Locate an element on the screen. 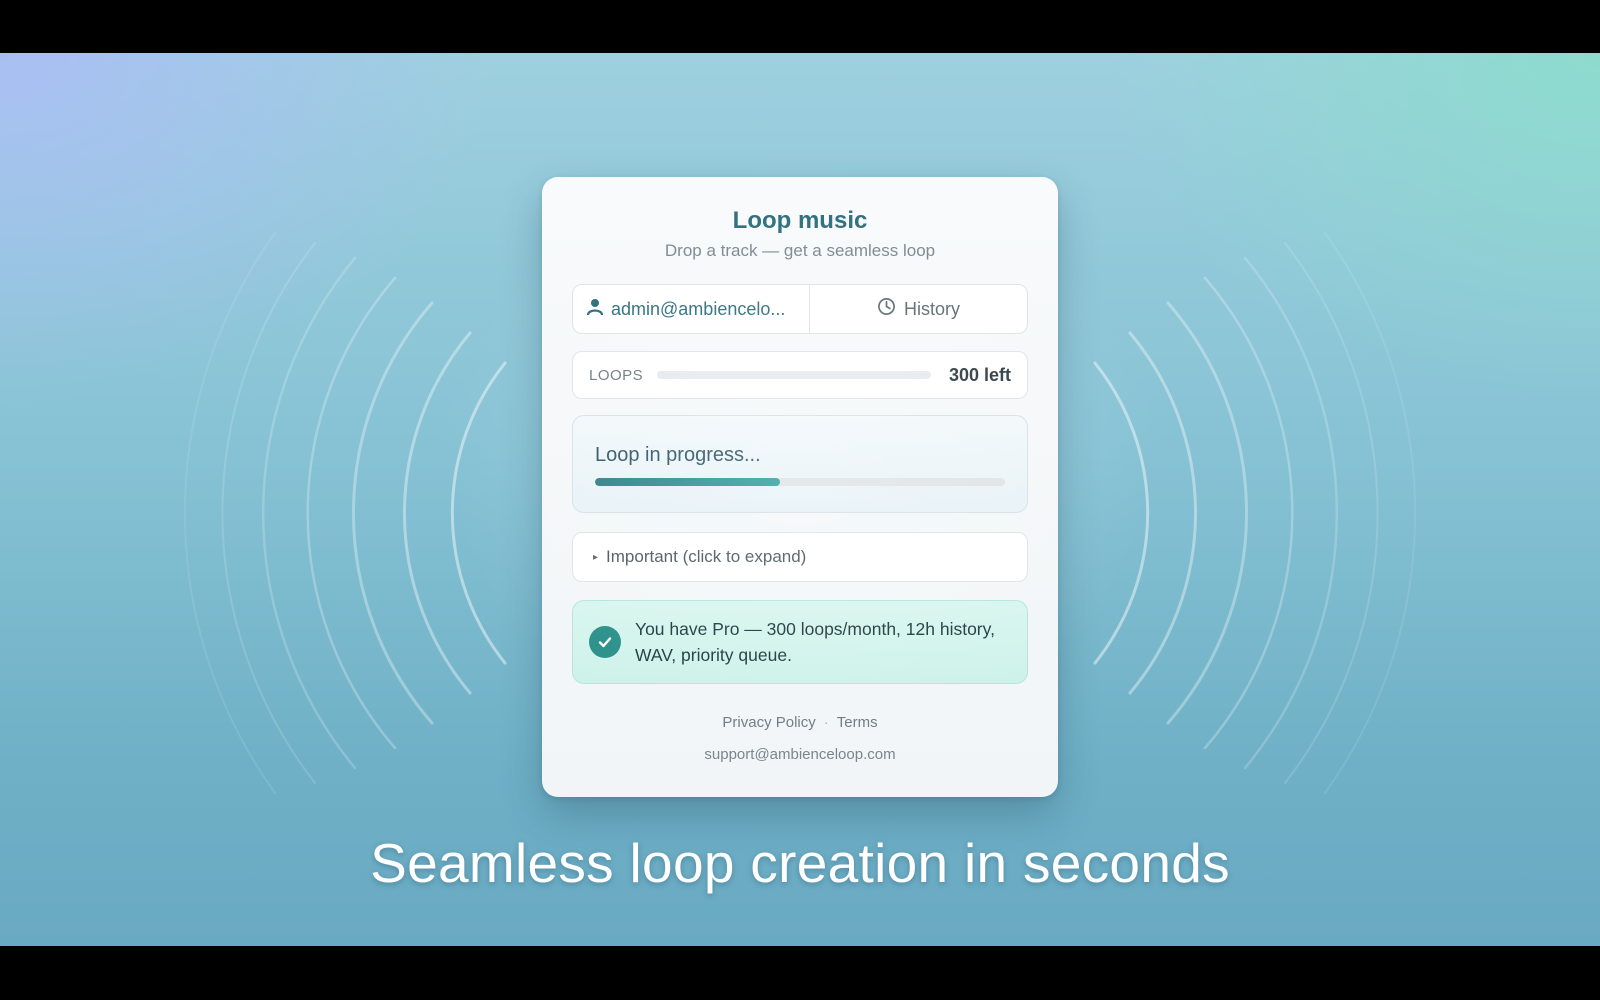 This screenshot has height=1000, width=1600. letterbox-bottom is located at coordinates (800, 973).